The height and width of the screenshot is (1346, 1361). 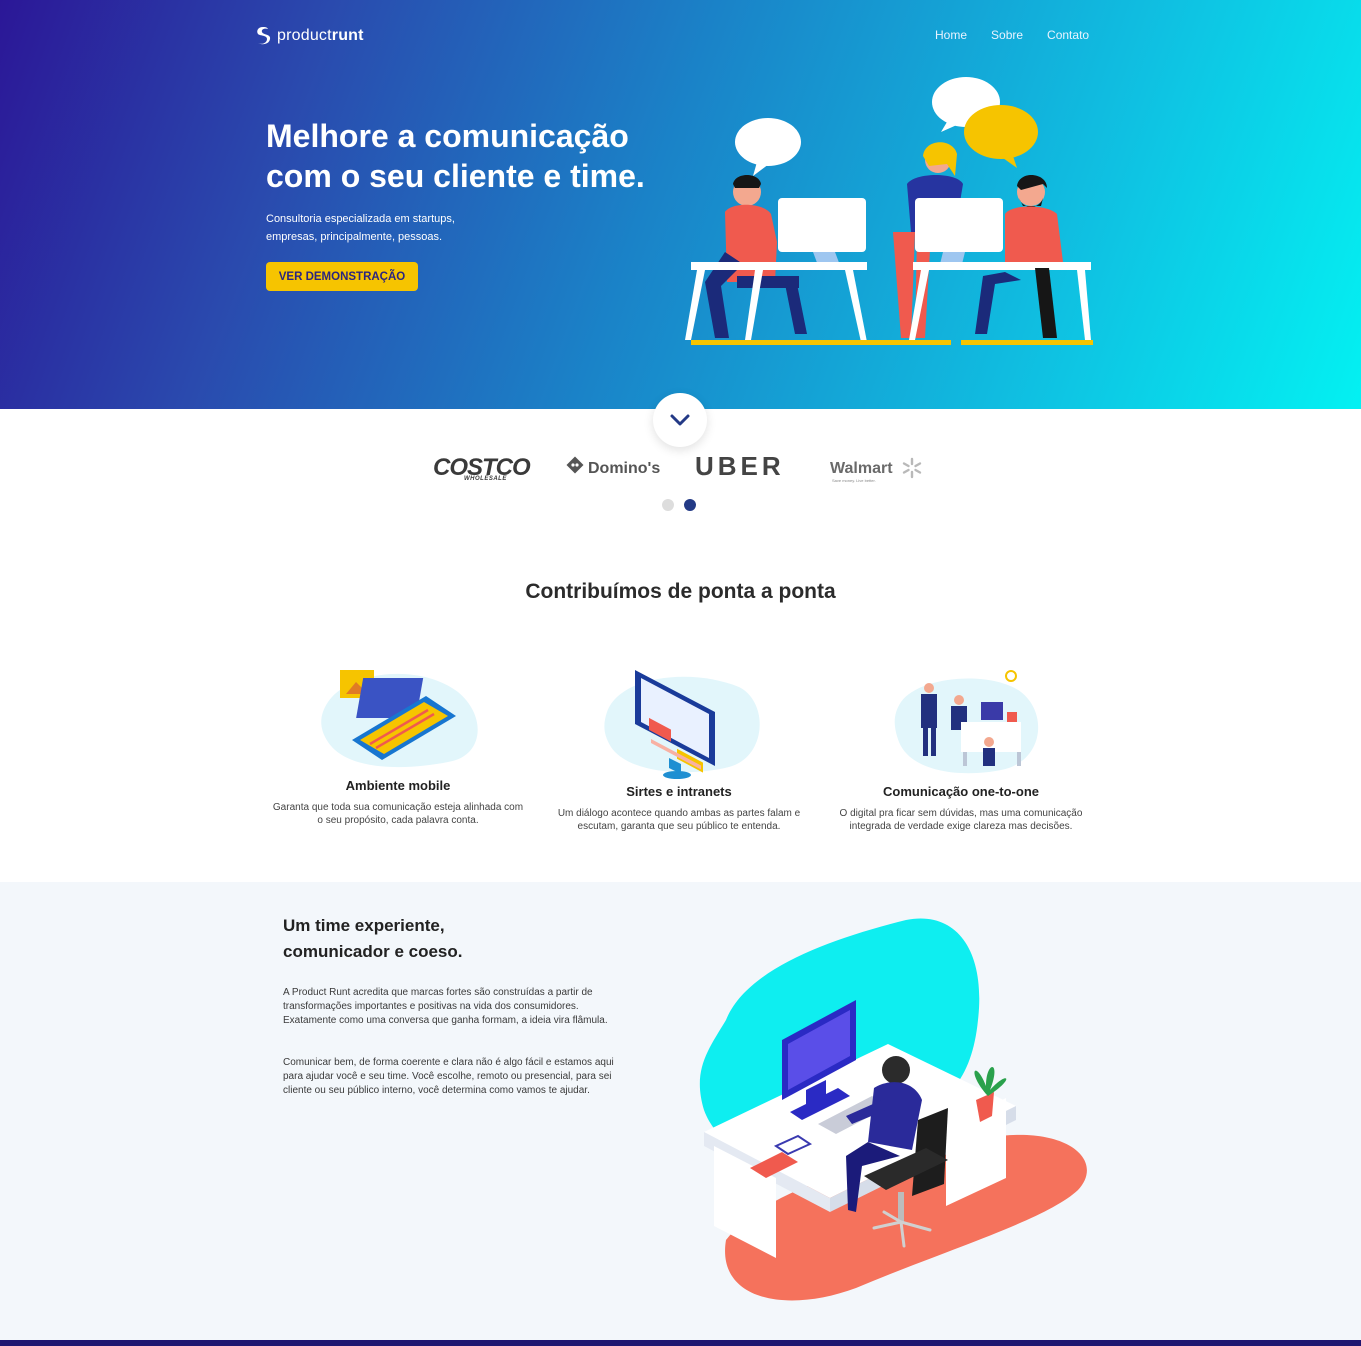 I want to click on hero-subtitle-line2: empresas, principalmente, pessoas., so click(x=354, y=237).